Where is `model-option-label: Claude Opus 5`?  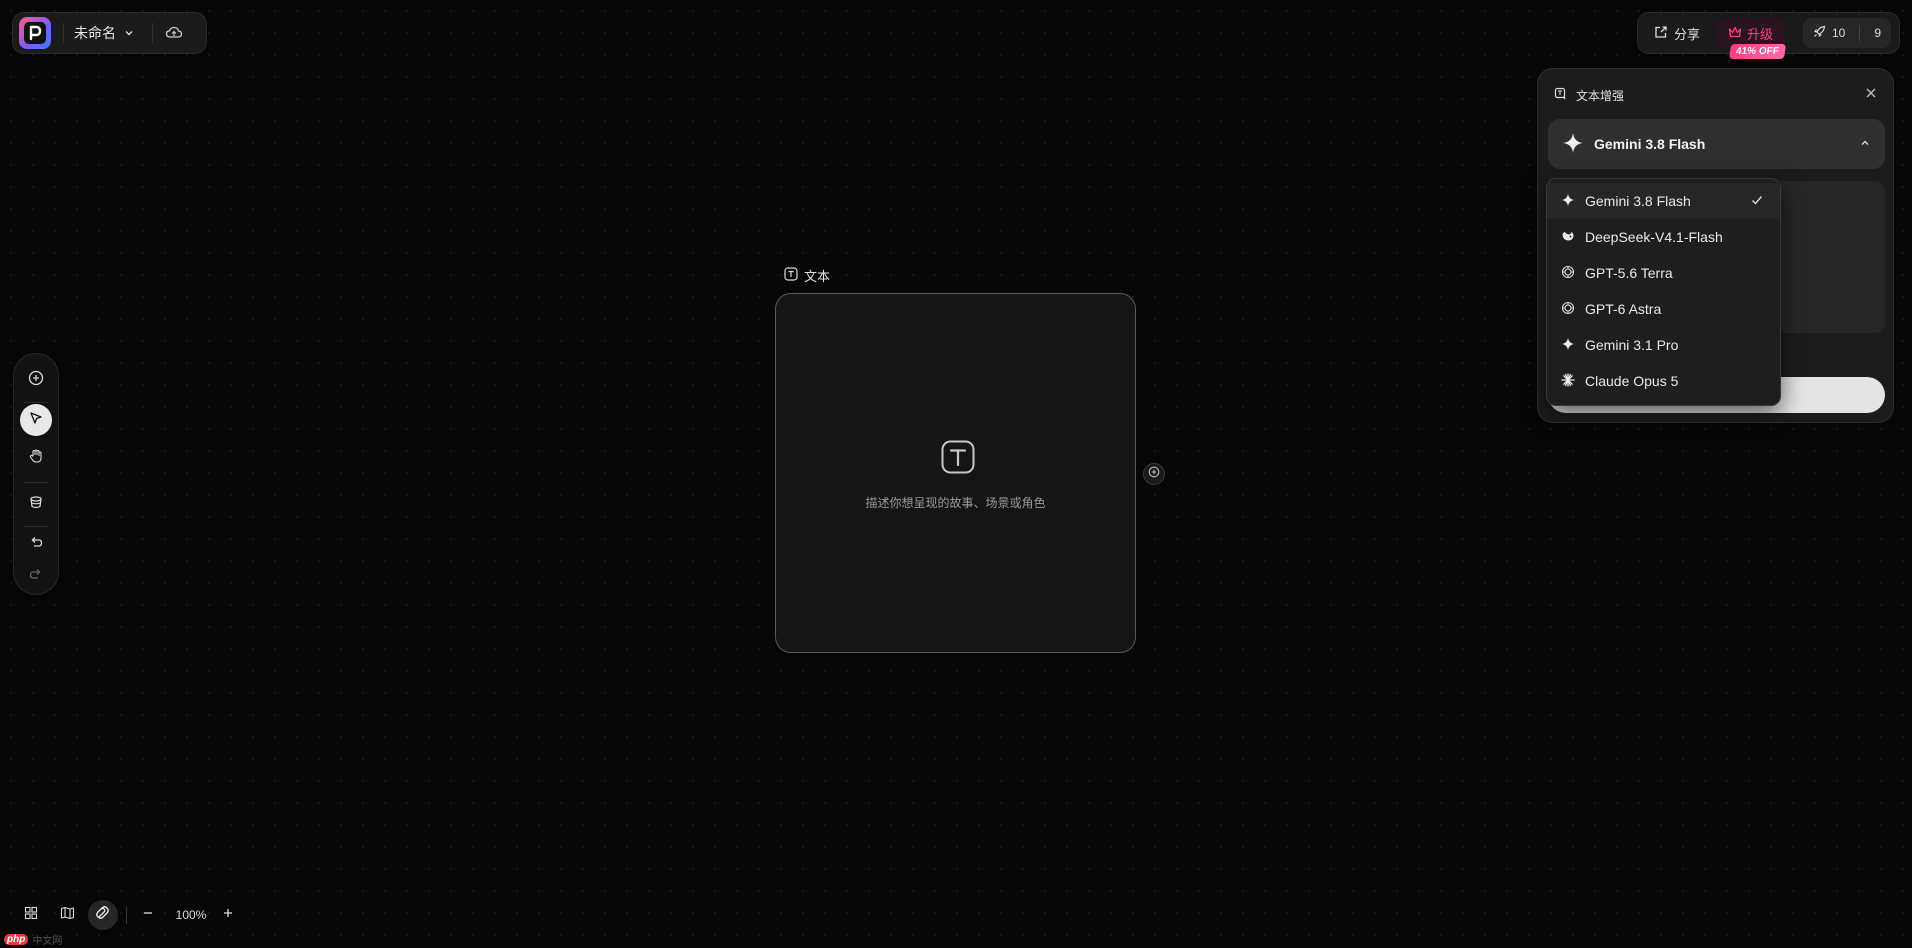
model-option-label: Claude Opus 5 is located at coordinates (1632, 381).